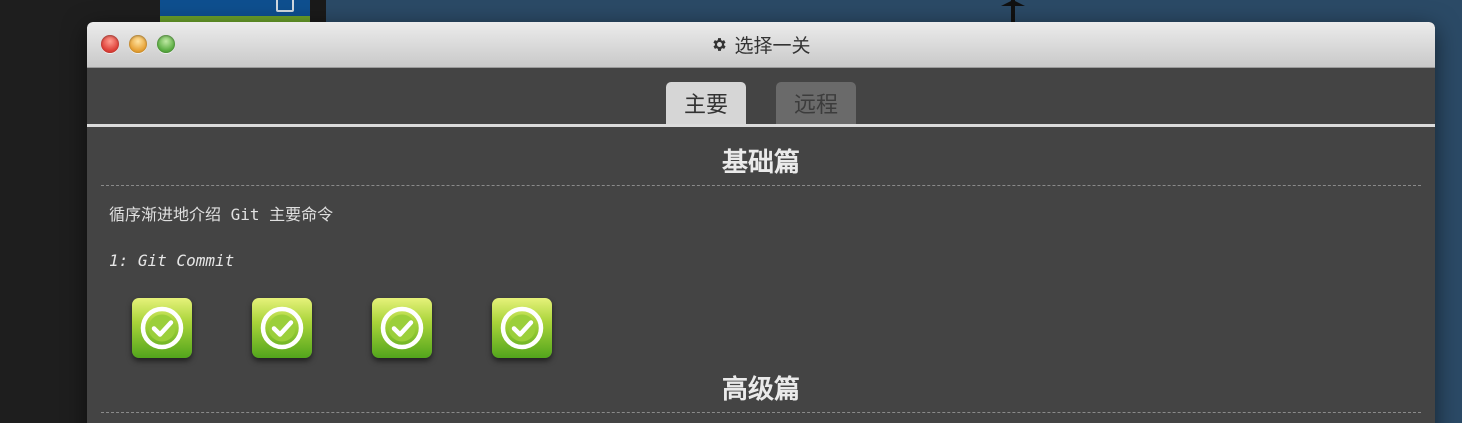 This screenshot has height=423, width=1462. Describe the element at coordinates (760, 390) in the screenshot. I see `section-title-advanced: 高级篇` at that location.